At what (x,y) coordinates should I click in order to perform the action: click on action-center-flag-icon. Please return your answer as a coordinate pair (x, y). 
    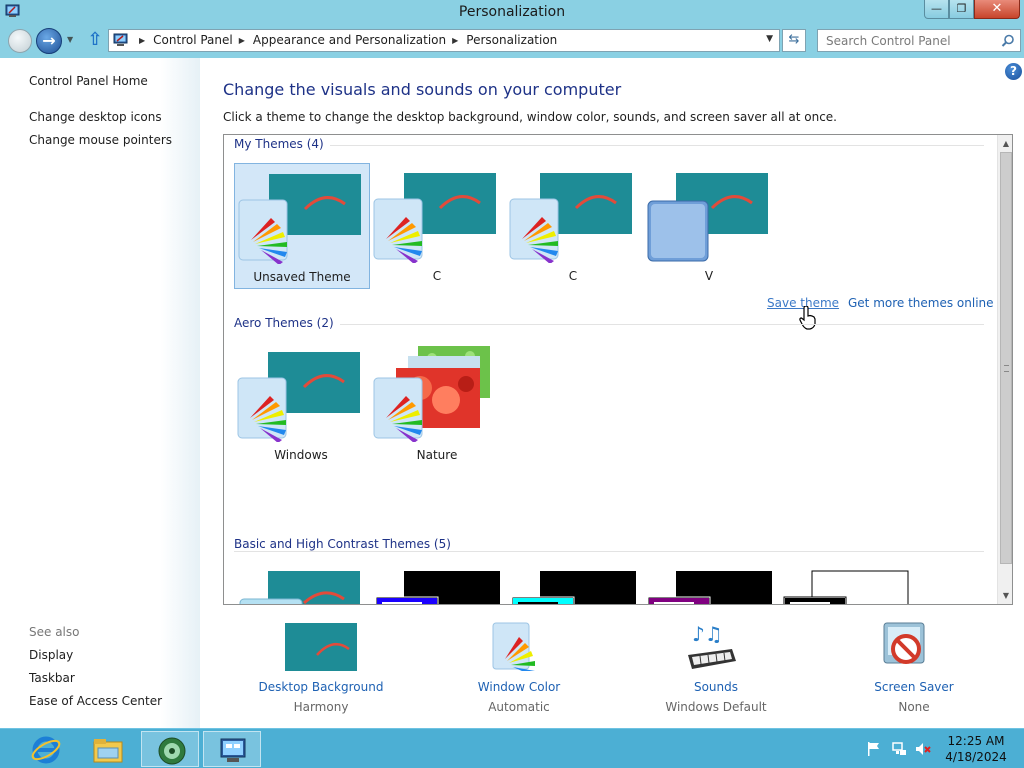
    Looking at the image, I should click on (874, 749).